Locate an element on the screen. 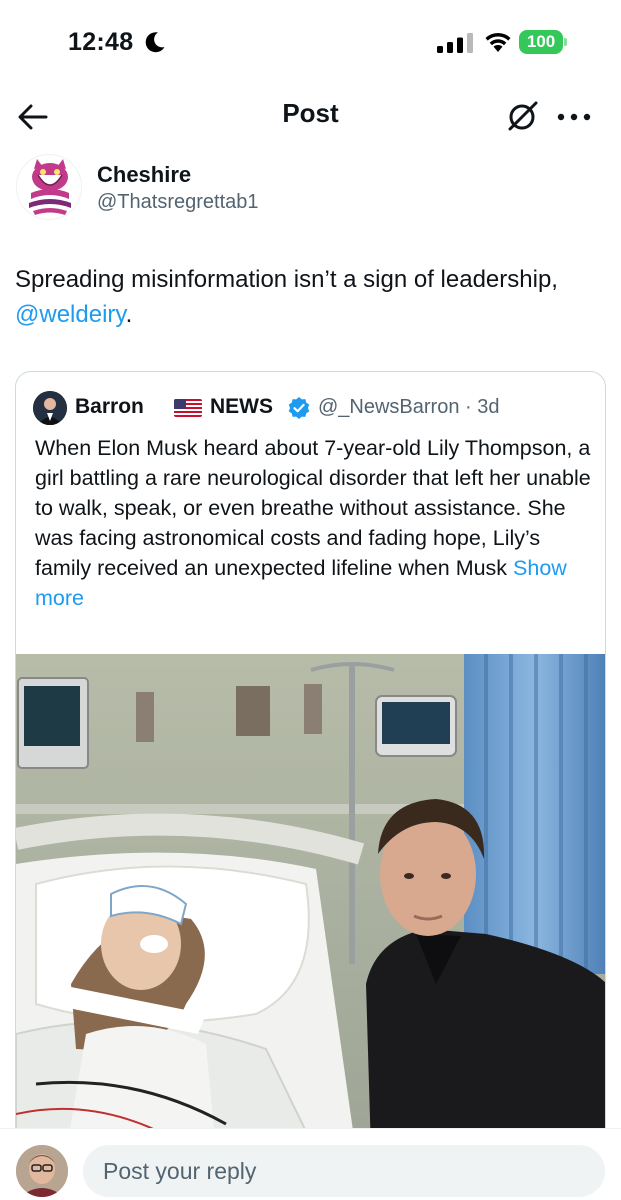 This screenshot has width=621, height=1200. user-avatar-image is located at coordinates (42, 1171).